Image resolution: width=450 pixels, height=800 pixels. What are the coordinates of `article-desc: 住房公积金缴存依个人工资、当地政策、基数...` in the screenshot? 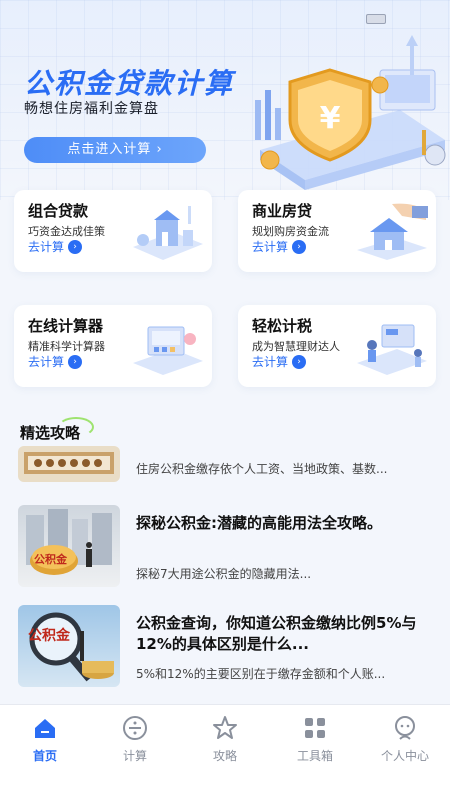 It's located at (262, 469).